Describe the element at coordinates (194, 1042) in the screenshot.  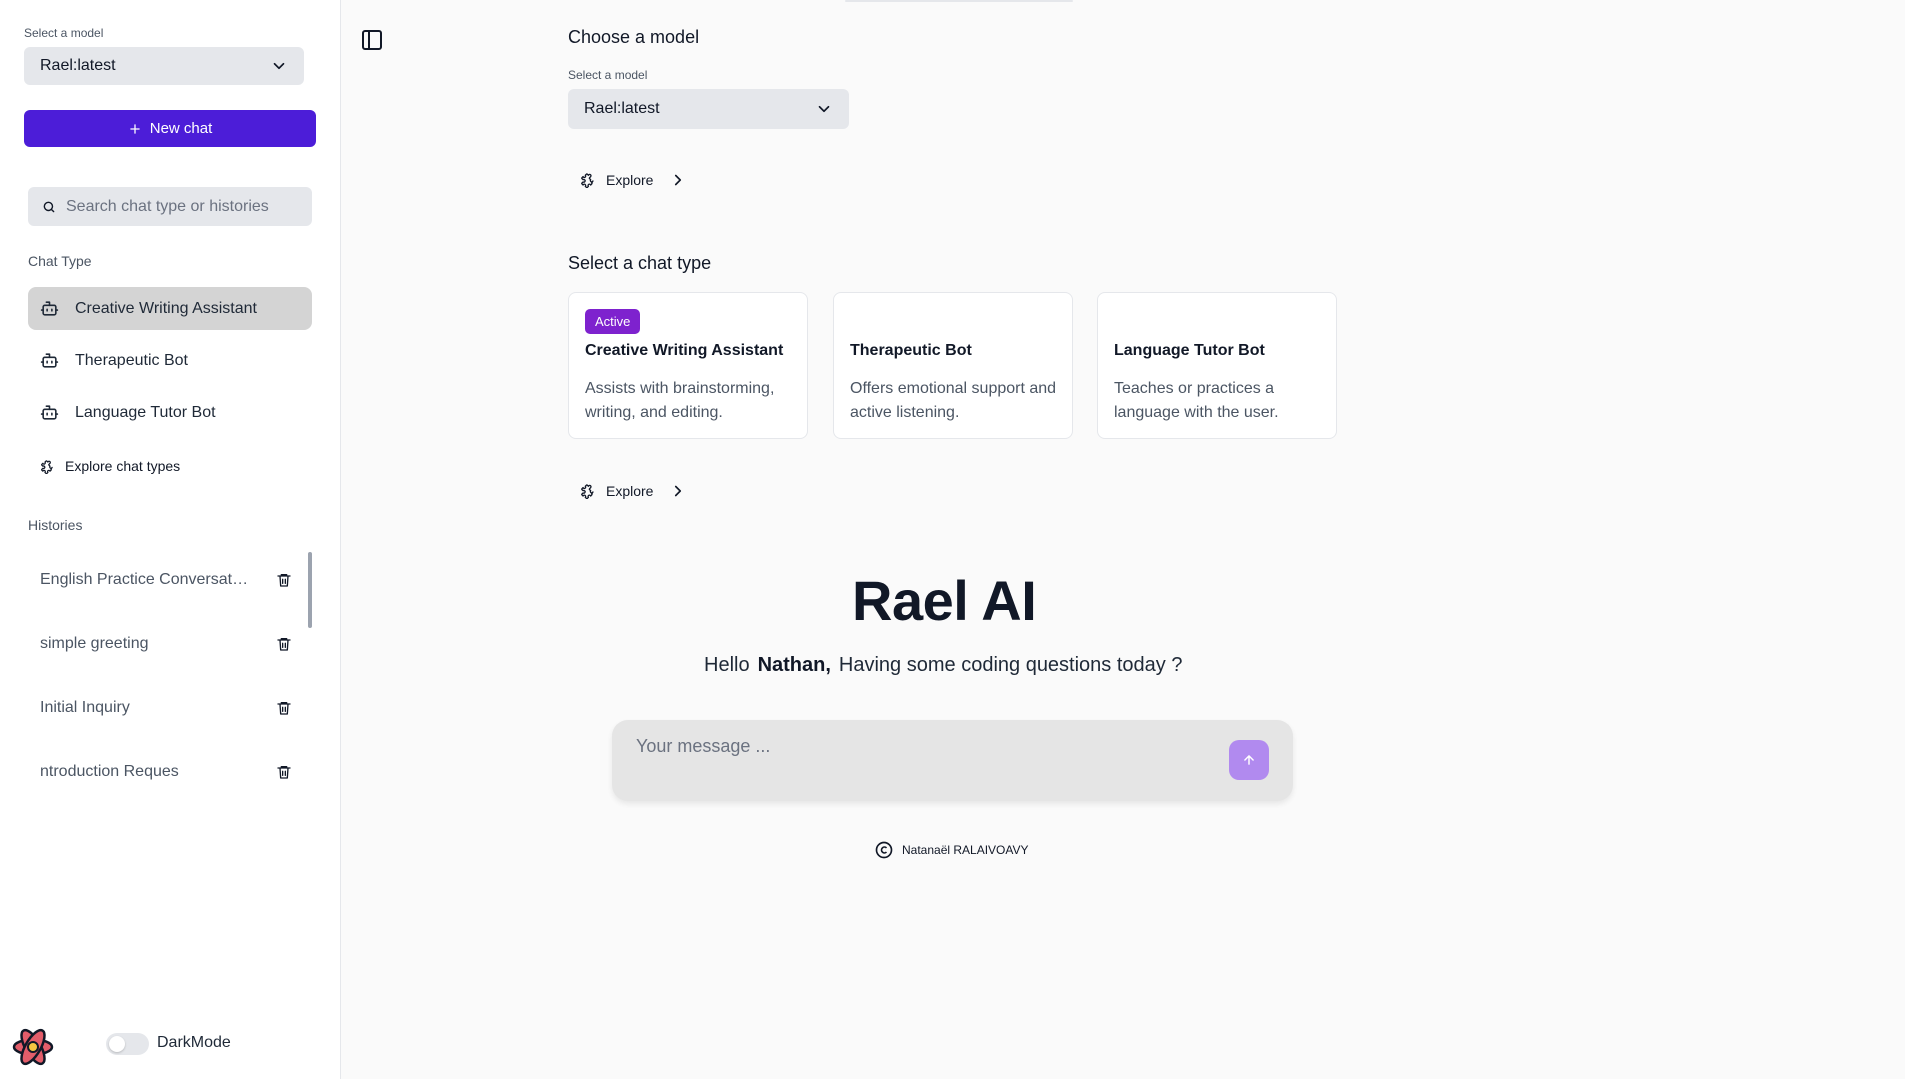
I see `dark-mode-label: DarkMode` at that location.